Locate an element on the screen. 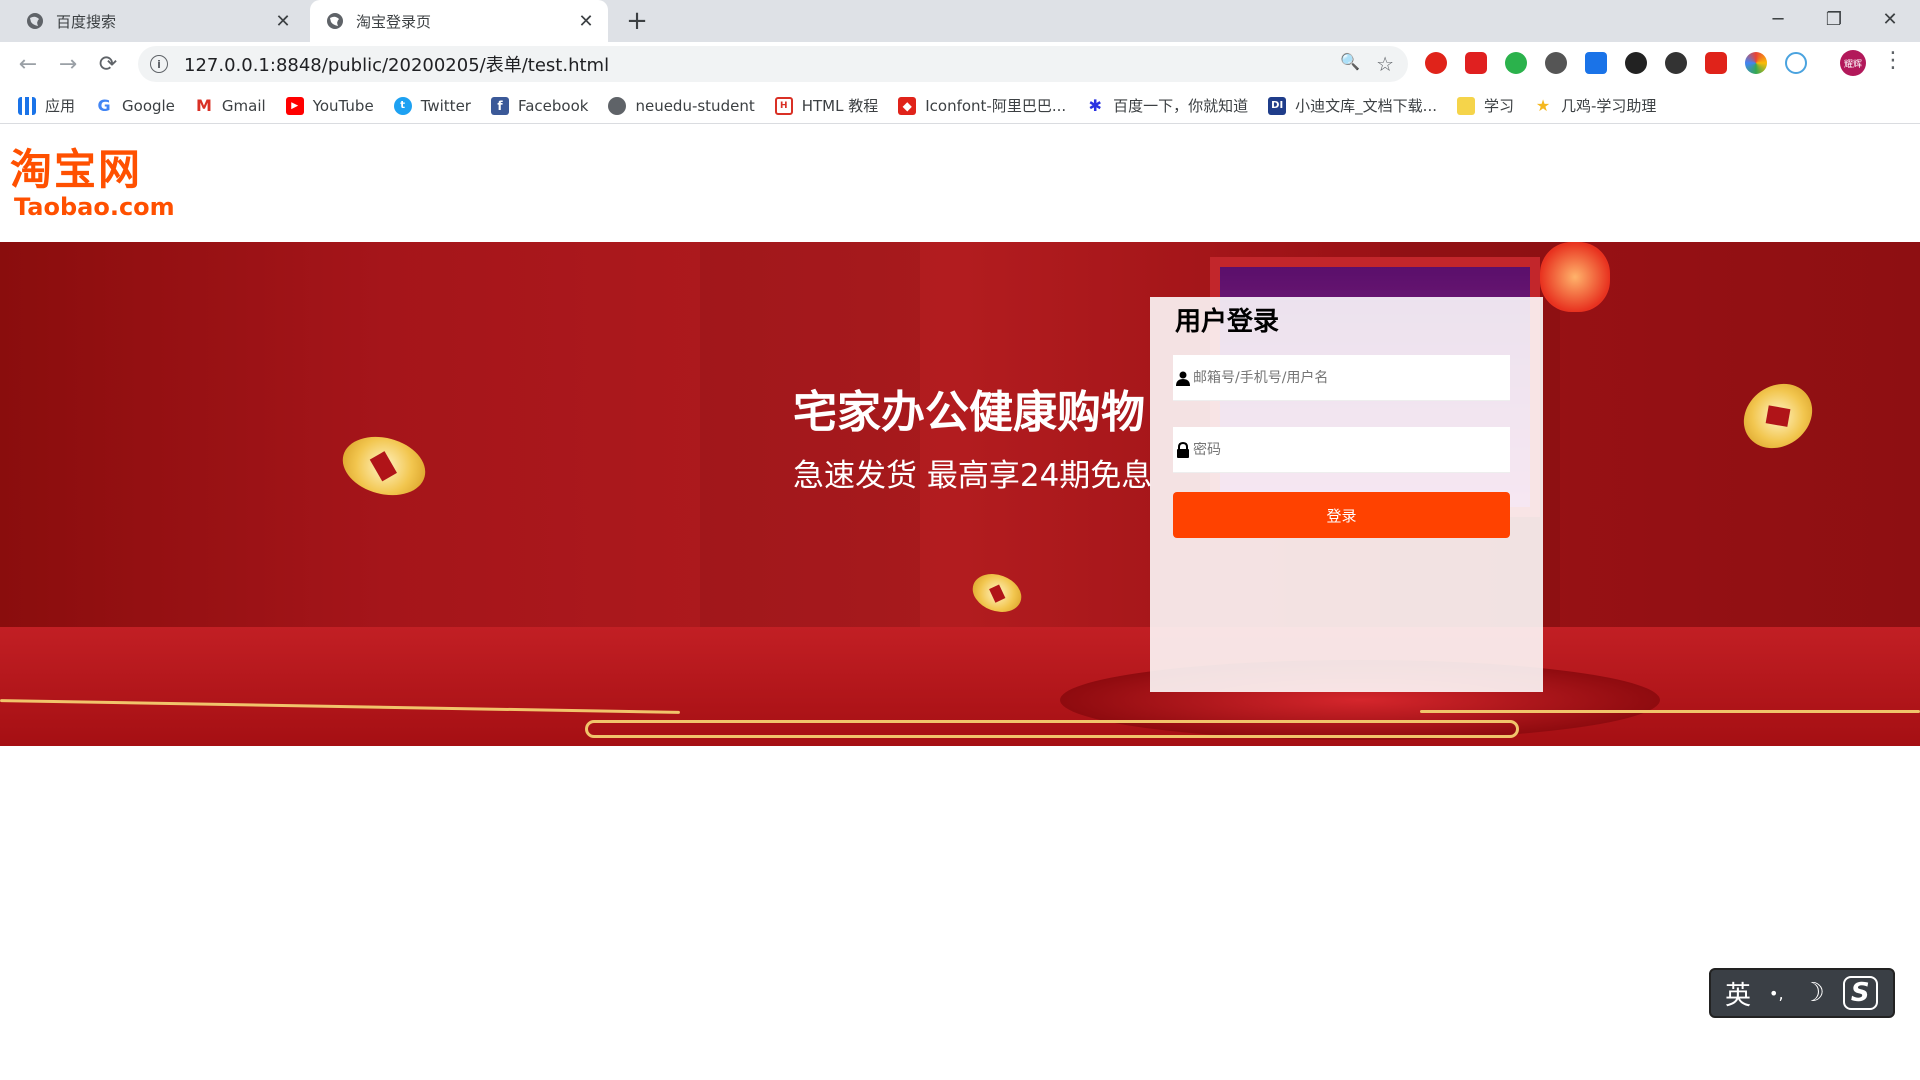  bookmark-youtube: ▶ YouTube is located at coordinates (329, 105).